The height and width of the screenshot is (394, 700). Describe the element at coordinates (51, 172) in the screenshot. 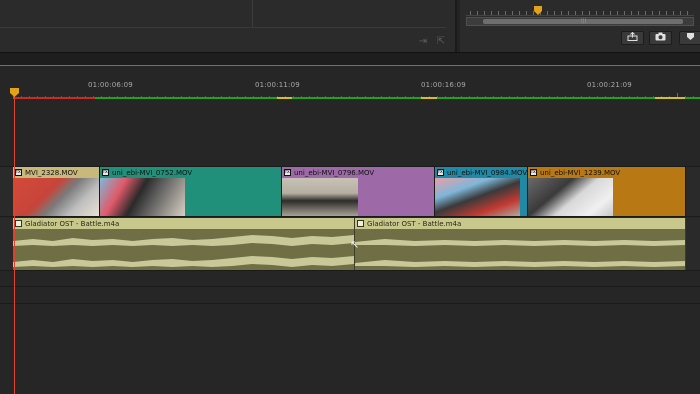

I see `clip-name: MVI_2328.MOV` at that location.